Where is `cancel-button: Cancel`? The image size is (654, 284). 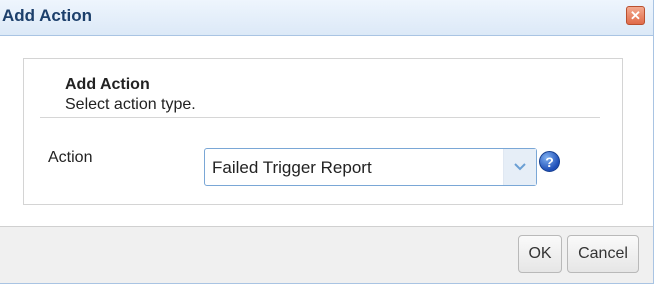
cancel-button: Cancel is located at coordinates (603, 254).